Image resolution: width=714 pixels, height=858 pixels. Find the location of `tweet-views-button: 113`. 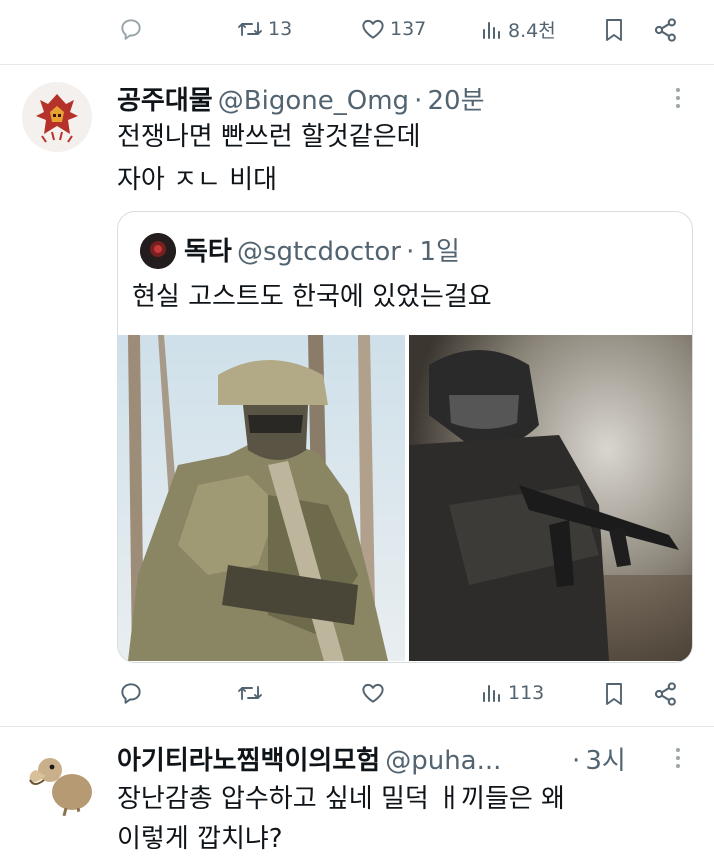

tweet-views-button: 113 is located at coordinates (512, 693).